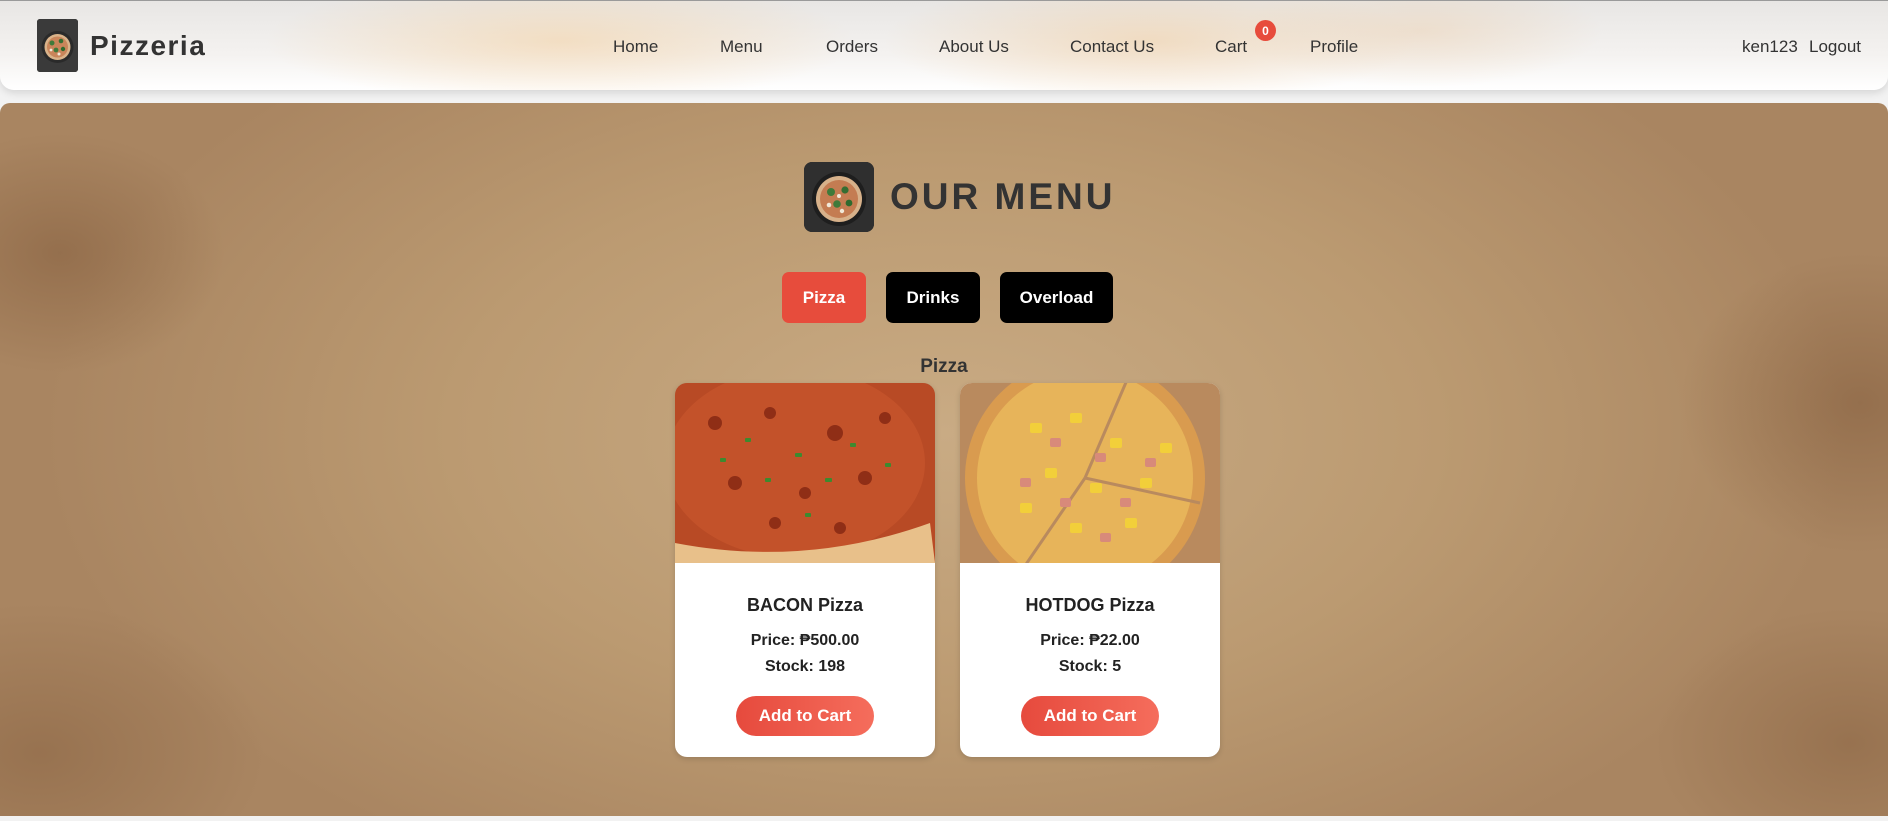 The image size is (1888, 821). I want to click on nav-cart: Cart, so click(1231, 47).